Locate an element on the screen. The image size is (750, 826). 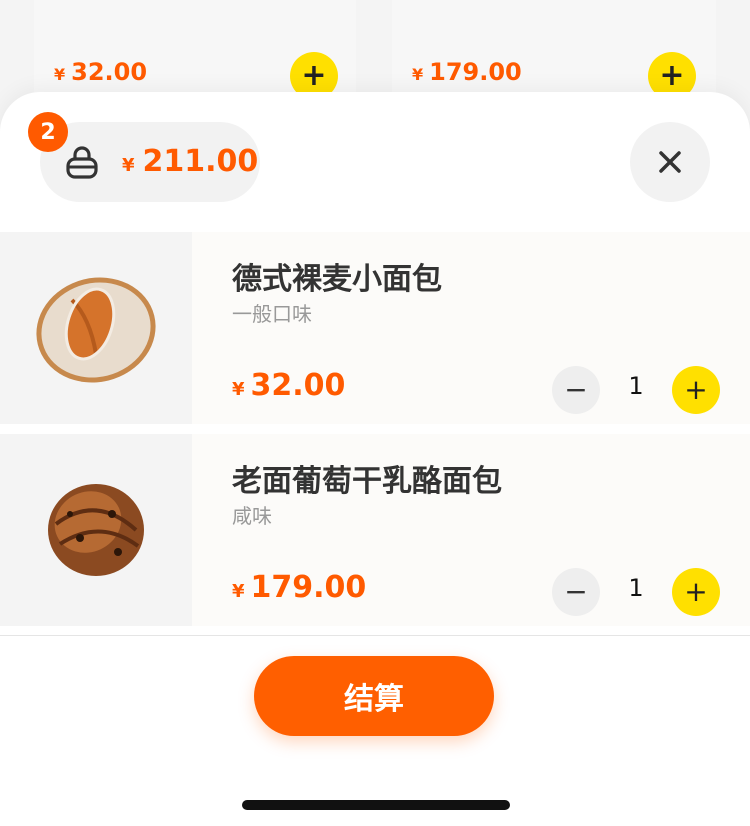
product-price: ¥ 32.00 is located at coordinates (100, 72).